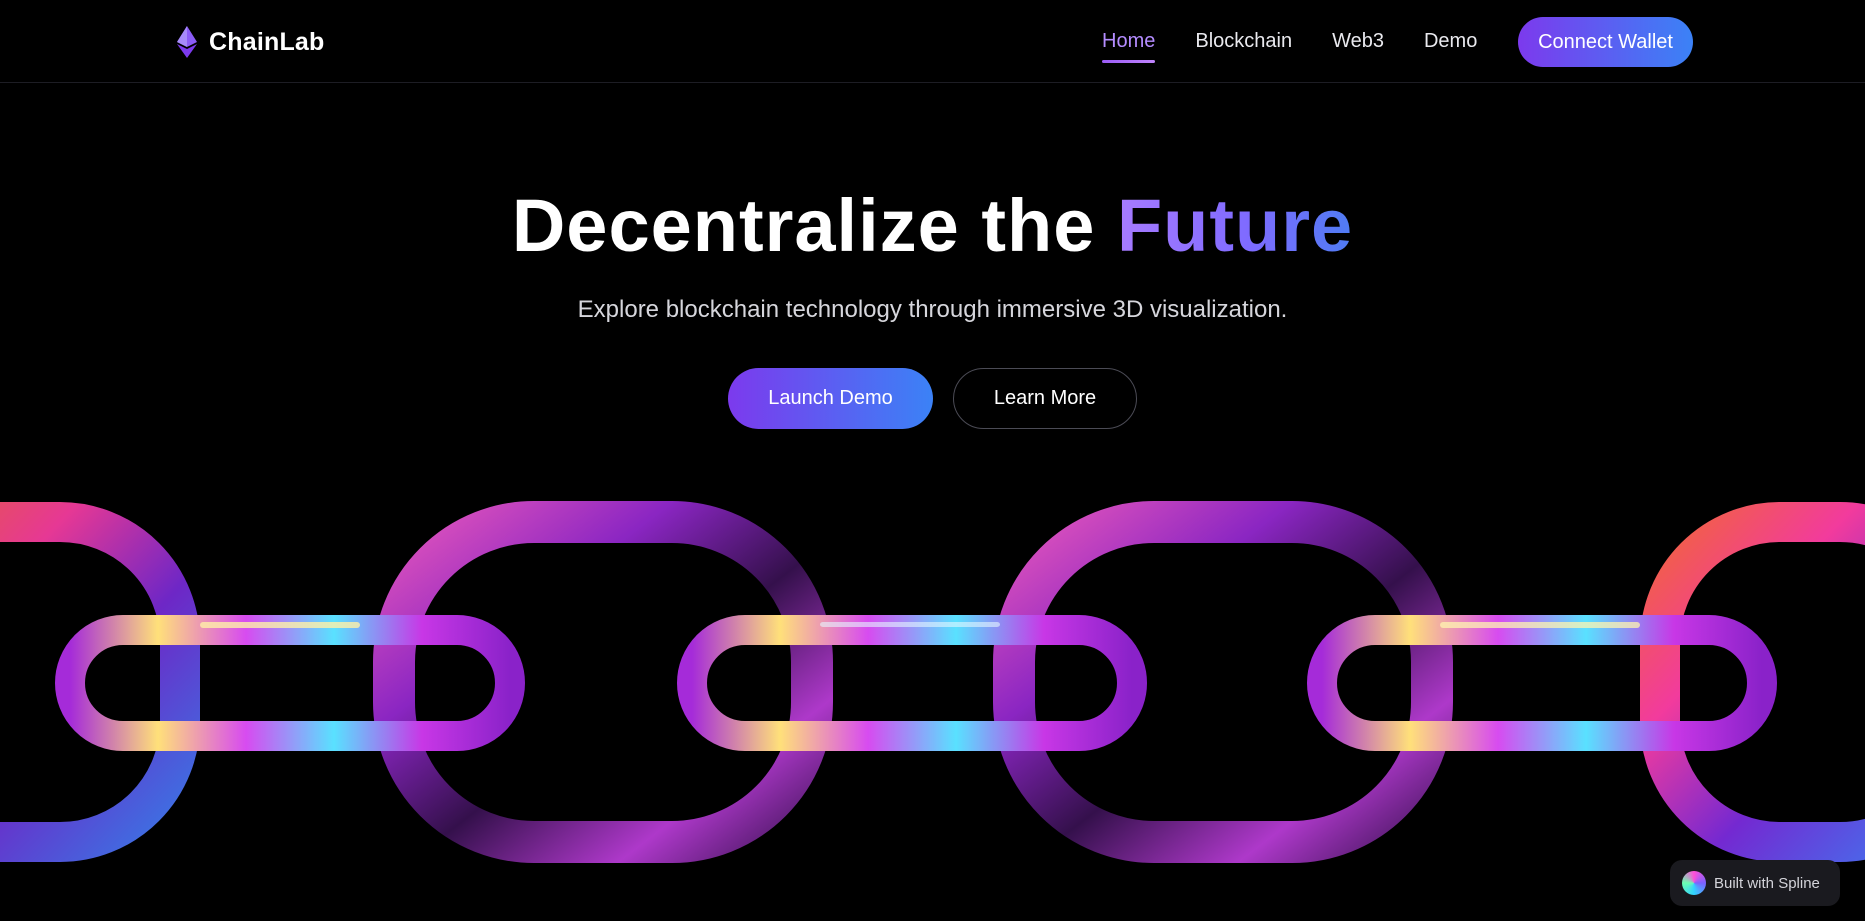 The height and width of the screenshot is (921, 1865). I want to click on launch-demo-button: Launch Demo, so click(830, 398).